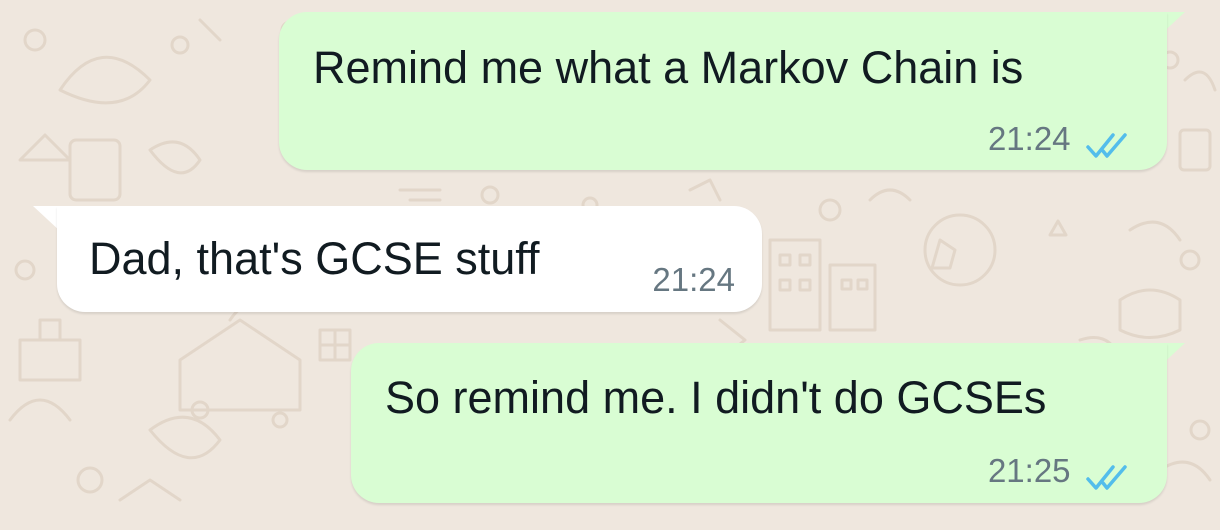 The height and width of the screenshot is (530, 1220). What do you see at coordinates (668, 67) in the screenshot?
I see `message-text: Remind me what a Markov Chain is` at bounding box center [668, 67].